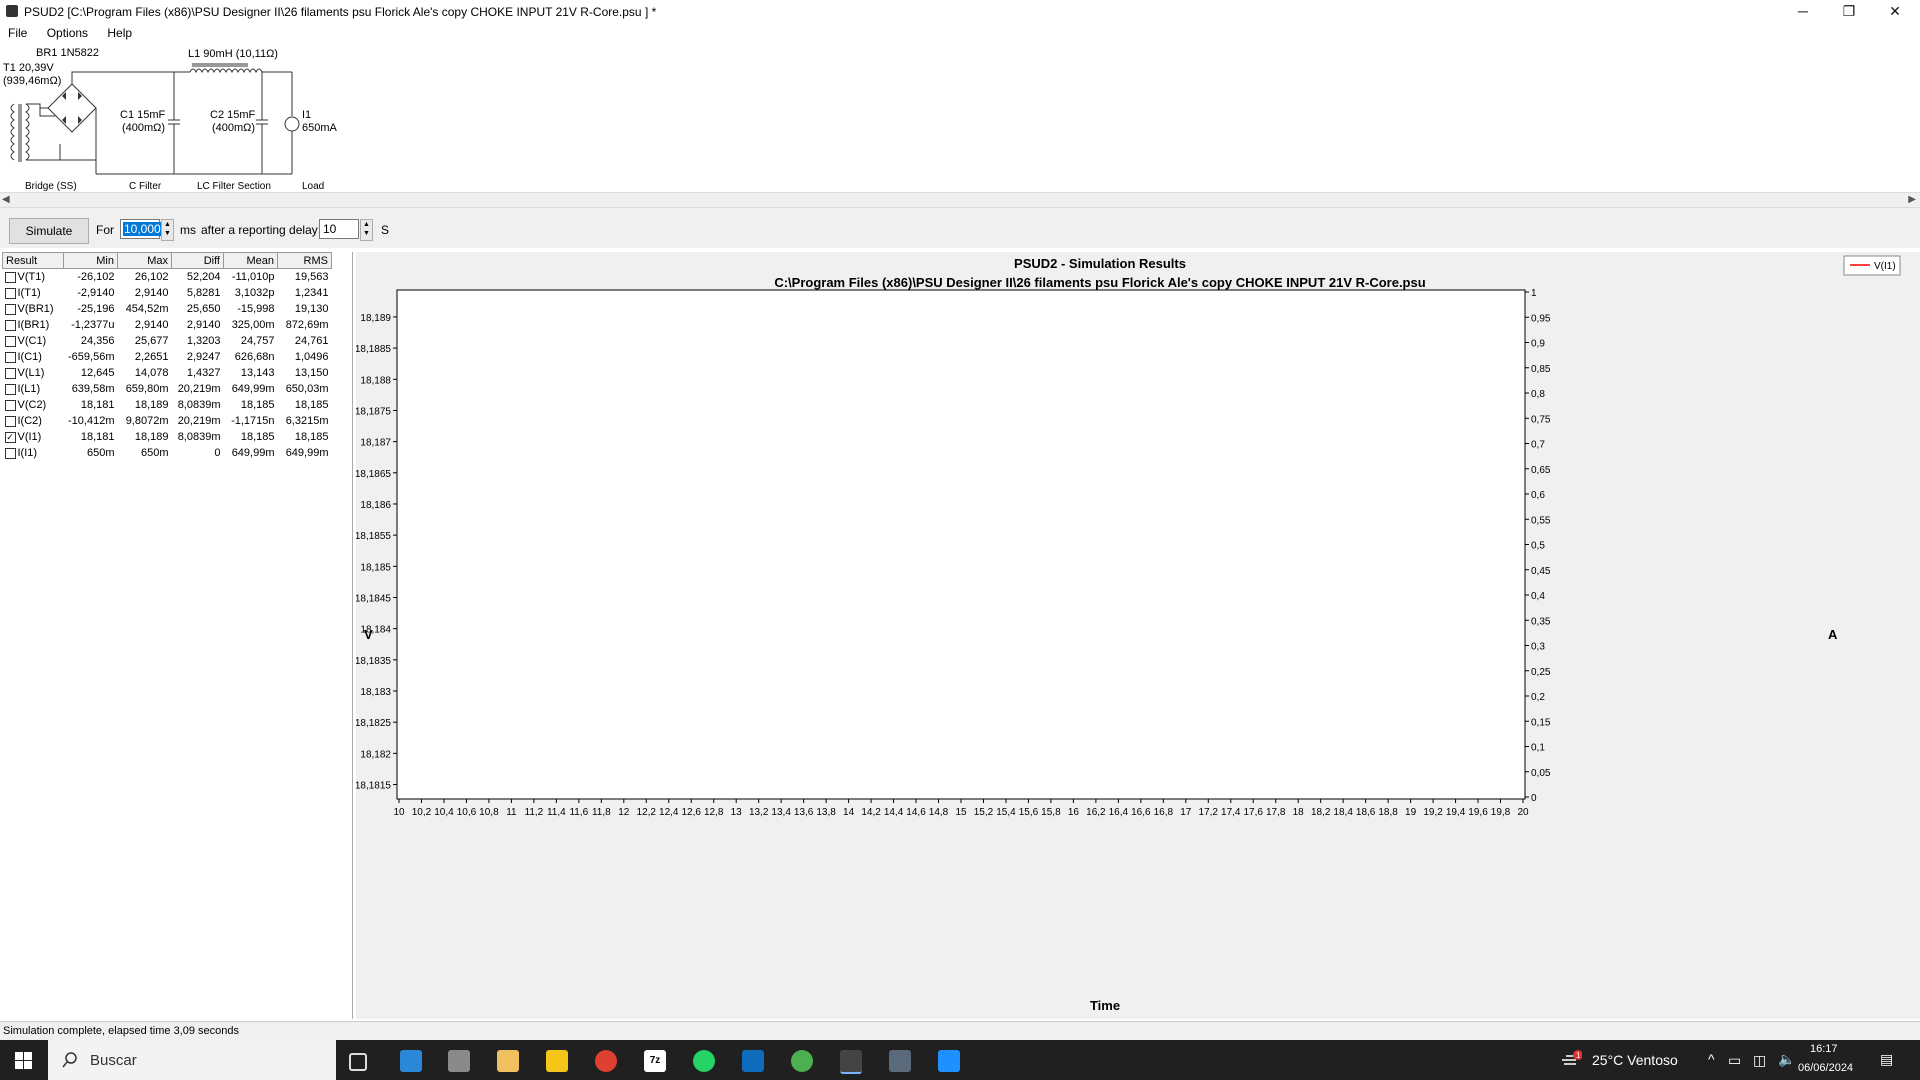  What do you see at coordinates (307, 325) in the screenshot?
I see `result-rms-cell: 872,69m` at bounding box center [307, 325].